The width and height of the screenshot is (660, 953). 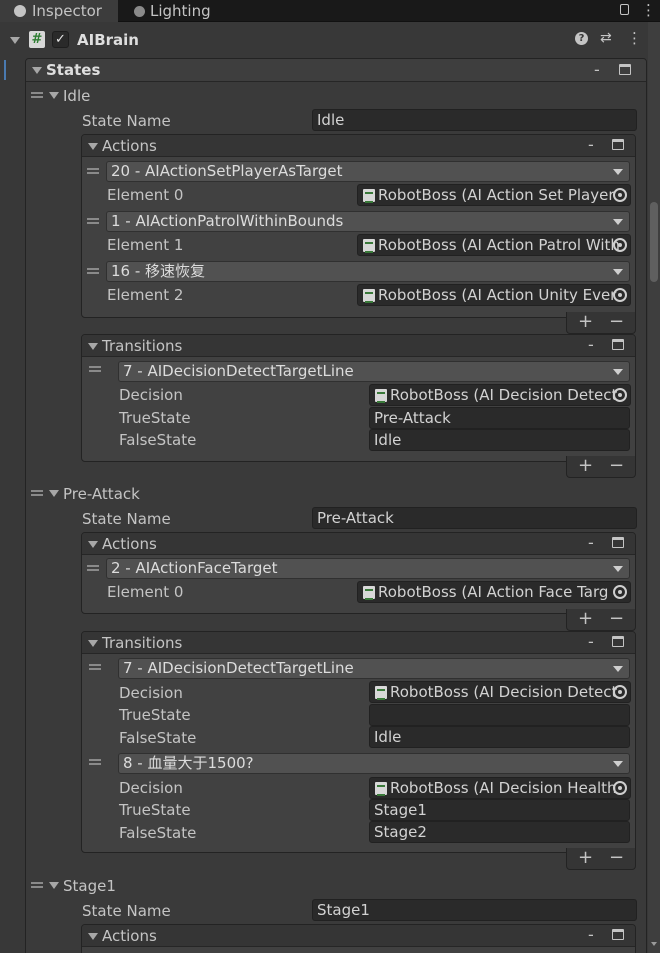 What do you see at coordinates (654, 487) in the screenshot?
I see `scrollbar` at bounding box center [654, 487].